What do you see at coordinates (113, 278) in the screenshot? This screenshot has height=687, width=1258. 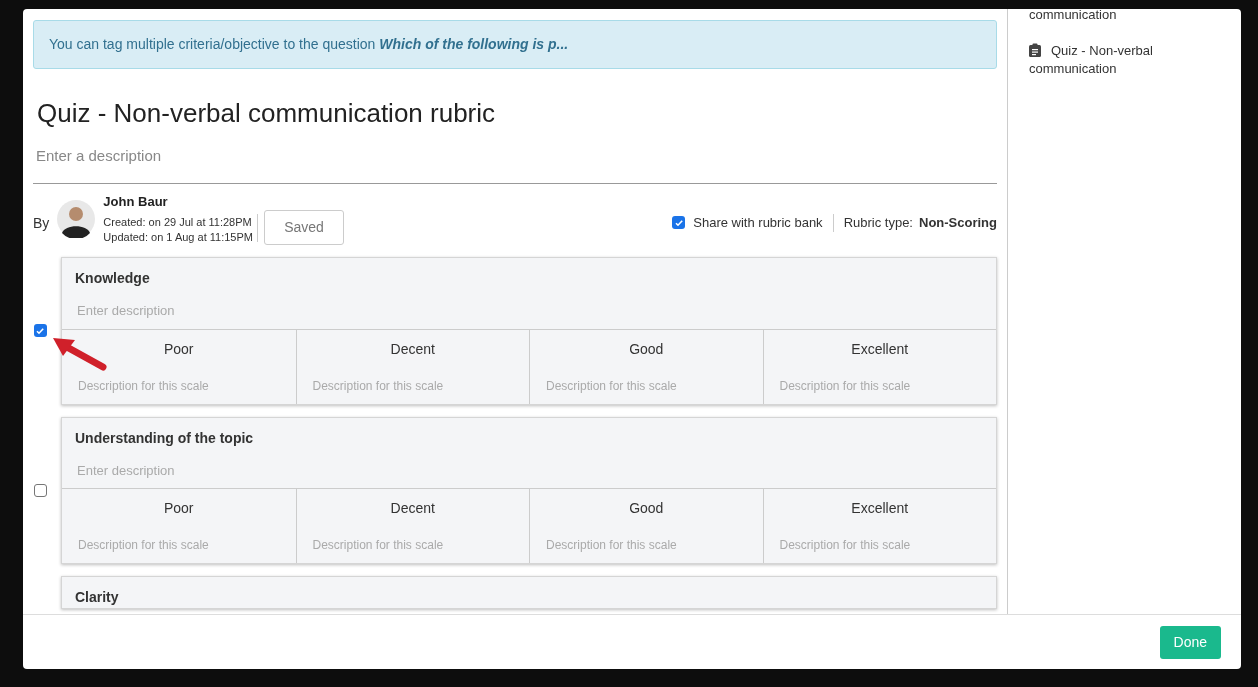 I see `criterion-title: Knowledge` at bounding box center [113, 278].